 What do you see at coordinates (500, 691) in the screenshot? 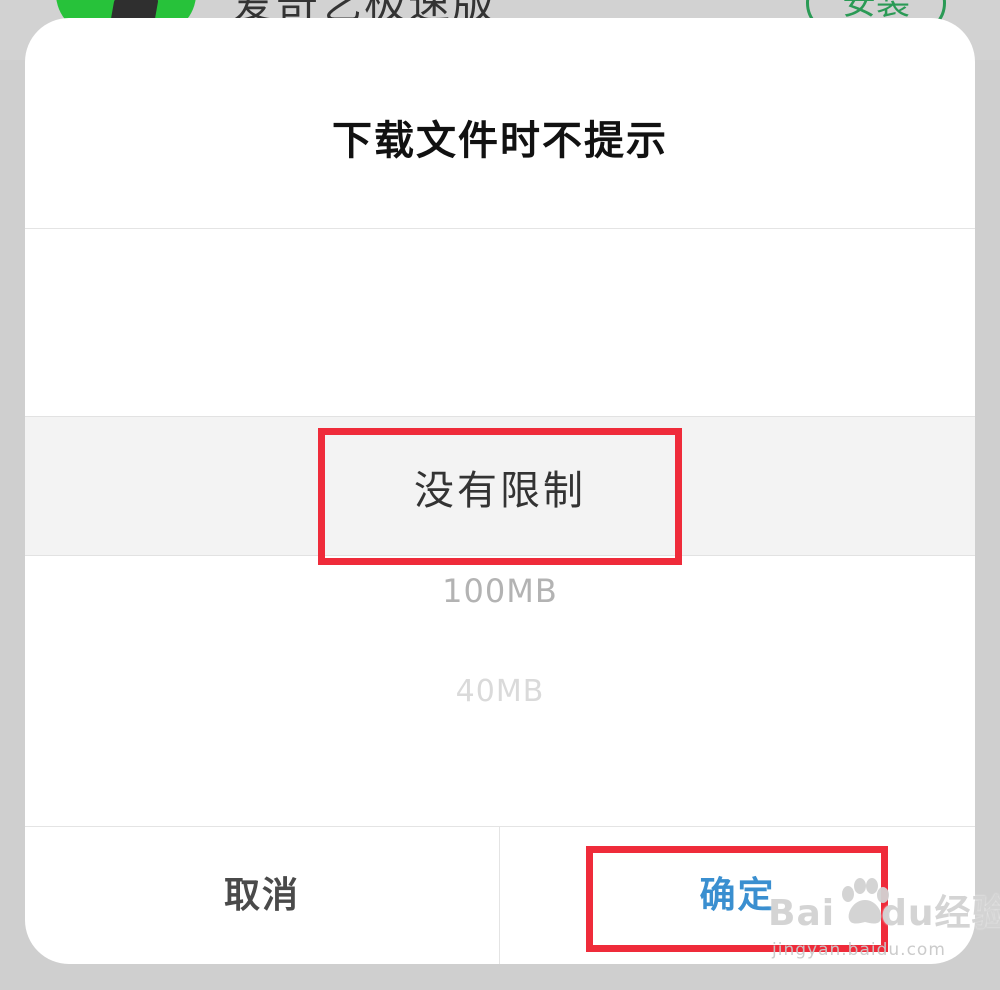
I see `picker-option: 40MB` at bounding box center [500, 691].